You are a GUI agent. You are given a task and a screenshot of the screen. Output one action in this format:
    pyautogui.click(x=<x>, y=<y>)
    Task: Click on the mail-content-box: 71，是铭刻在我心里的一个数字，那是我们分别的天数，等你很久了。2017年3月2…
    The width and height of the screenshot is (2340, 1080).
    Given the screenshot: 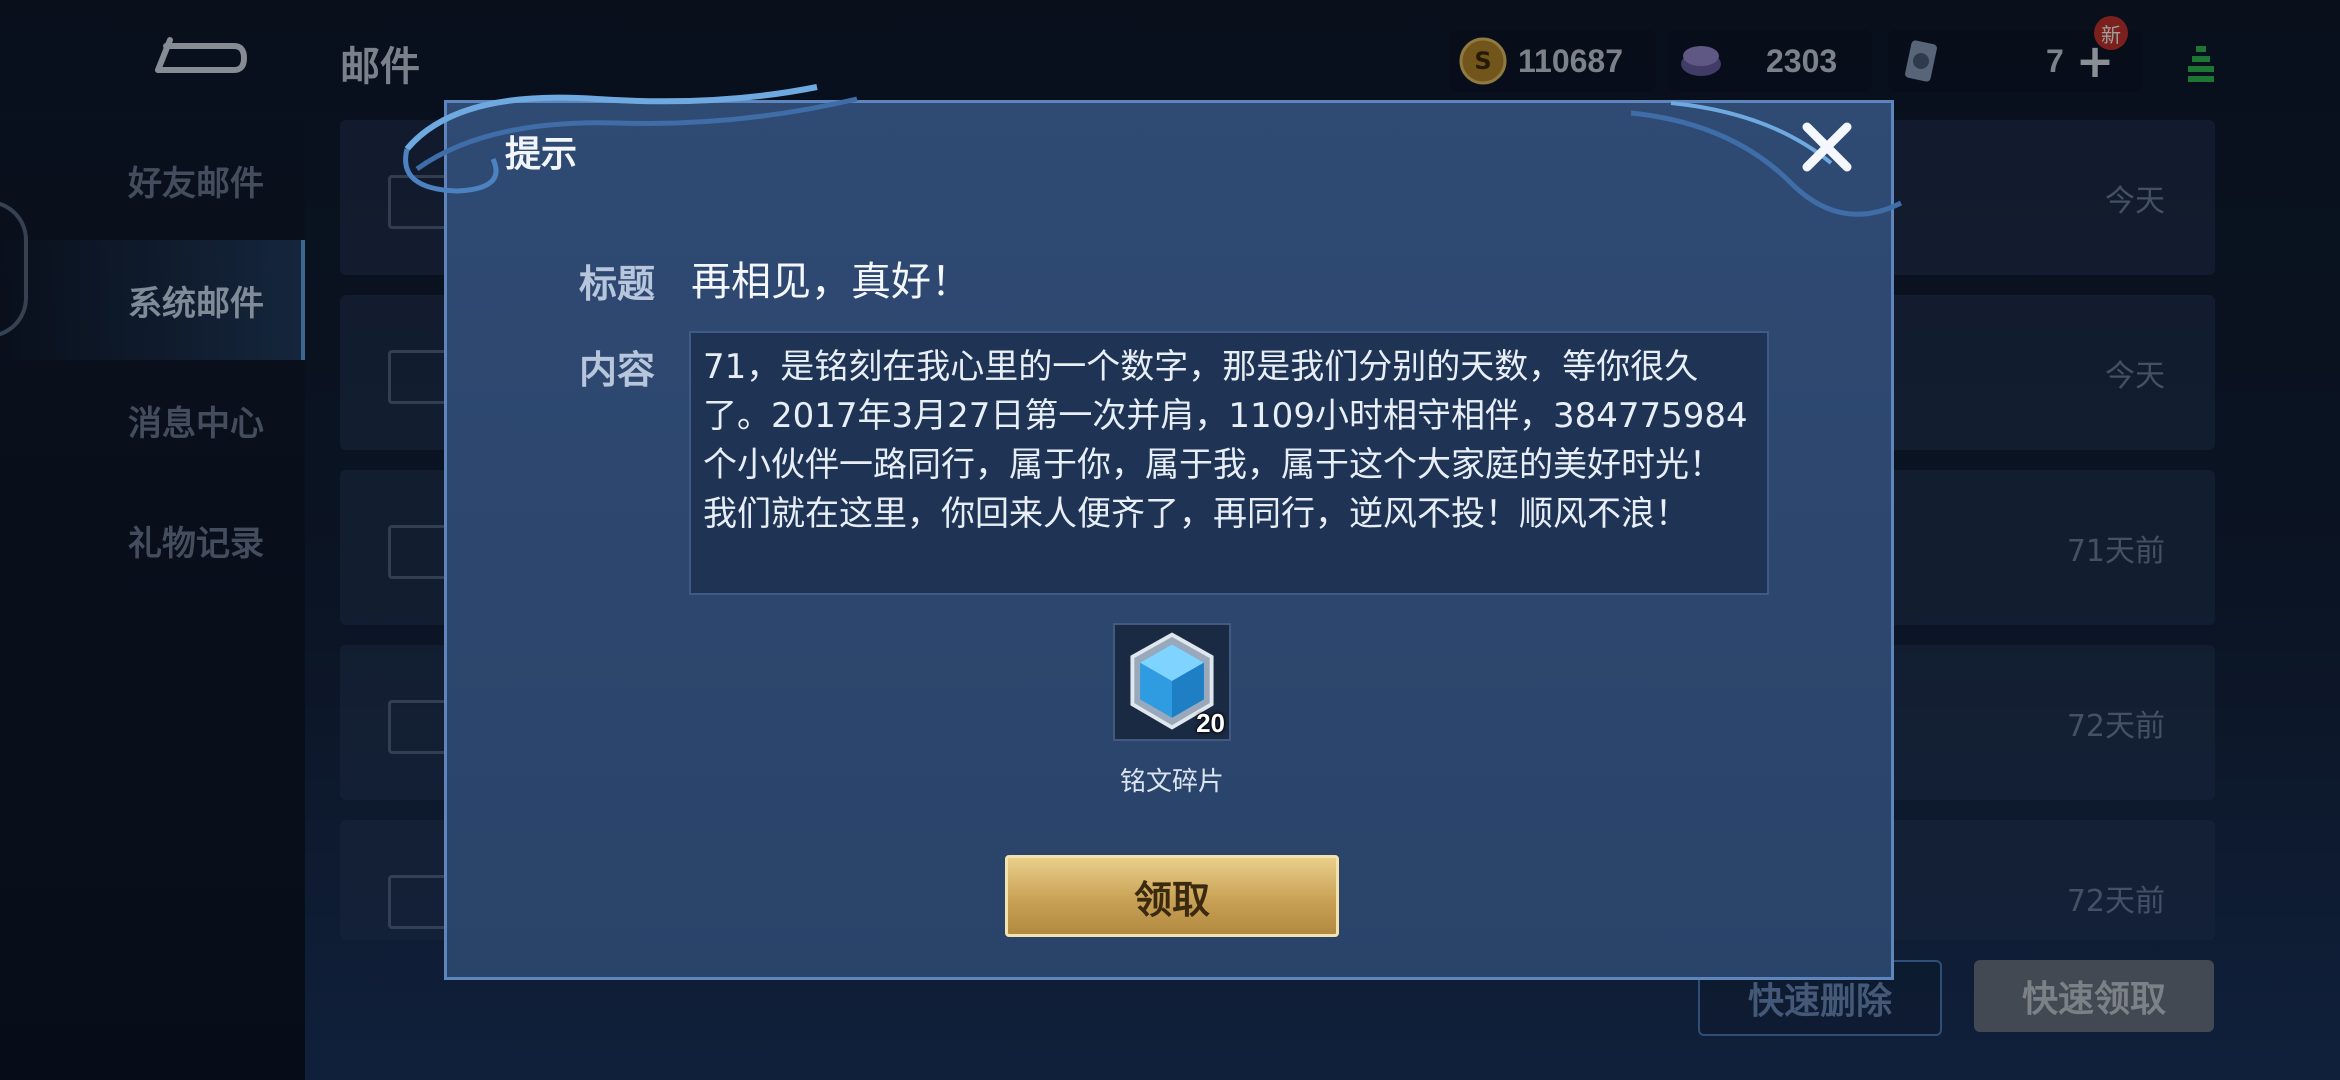 What is the action you would take?
    pyautogui.click(x=1229, y=463)
    